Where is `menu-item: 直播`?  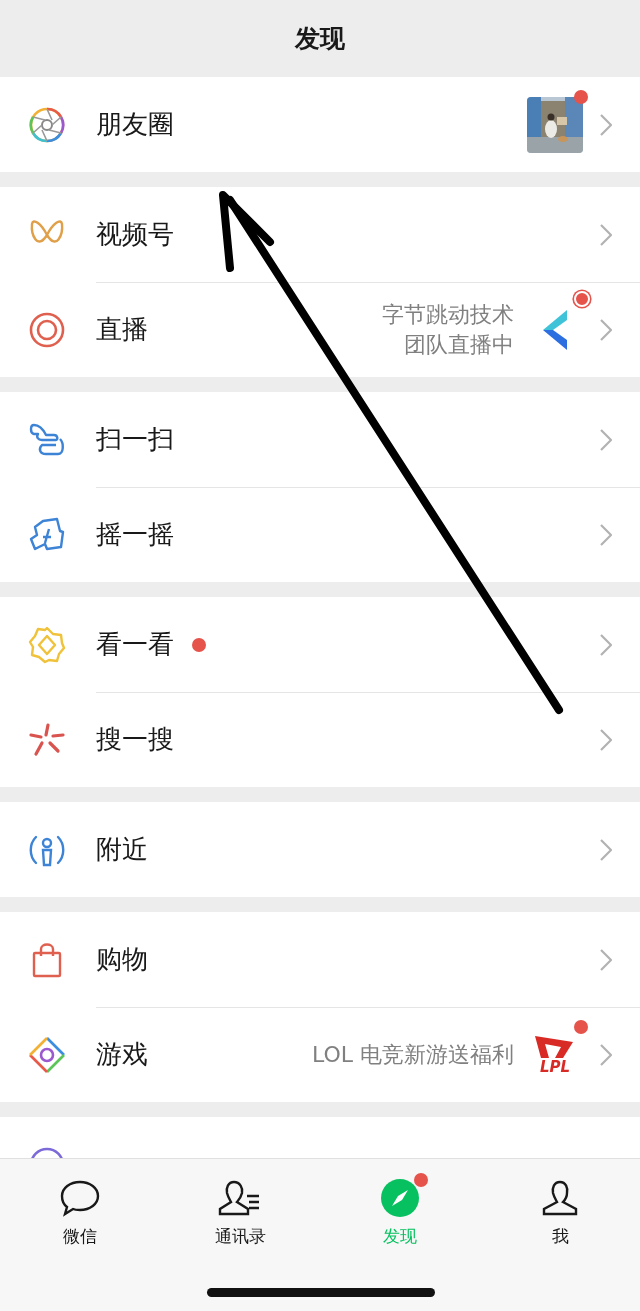
menu-item: 直播 is located at coordinates (122, 329).